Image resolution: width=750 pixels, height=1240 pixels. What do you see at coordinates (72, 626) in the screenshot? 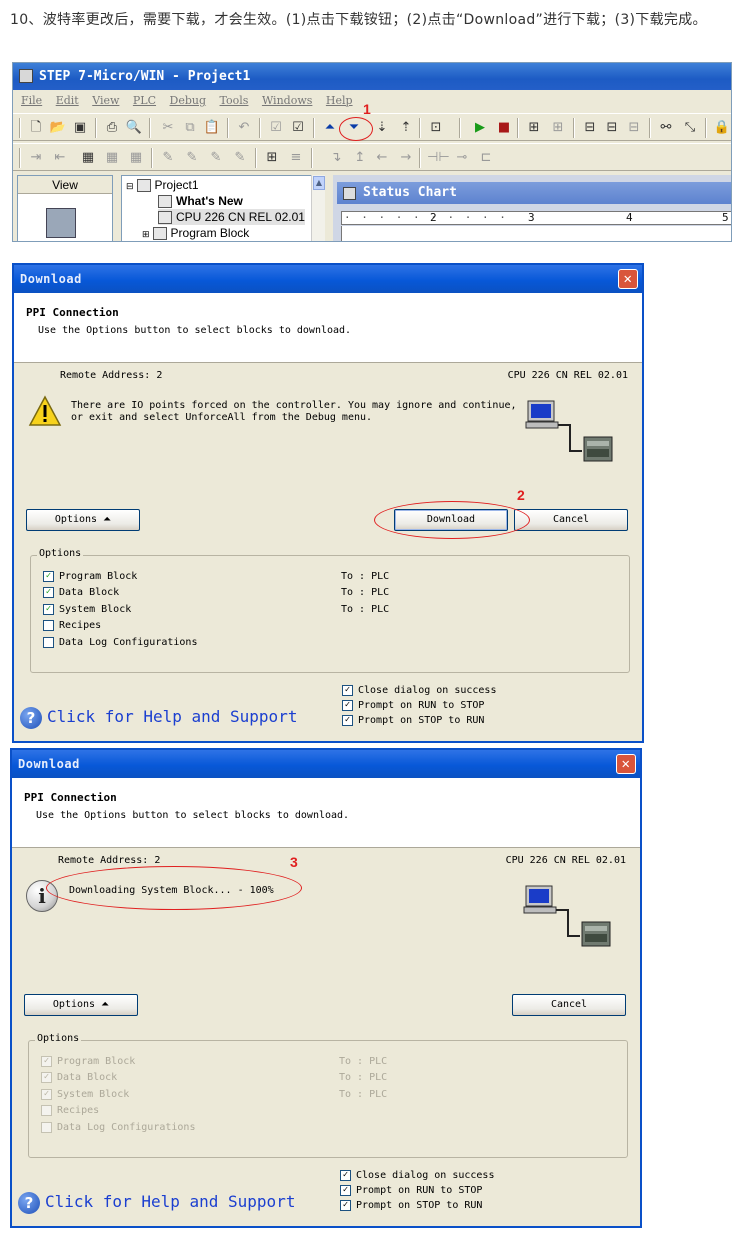
I see `option-recipes: Recipes` at bounding box center [72, 626].